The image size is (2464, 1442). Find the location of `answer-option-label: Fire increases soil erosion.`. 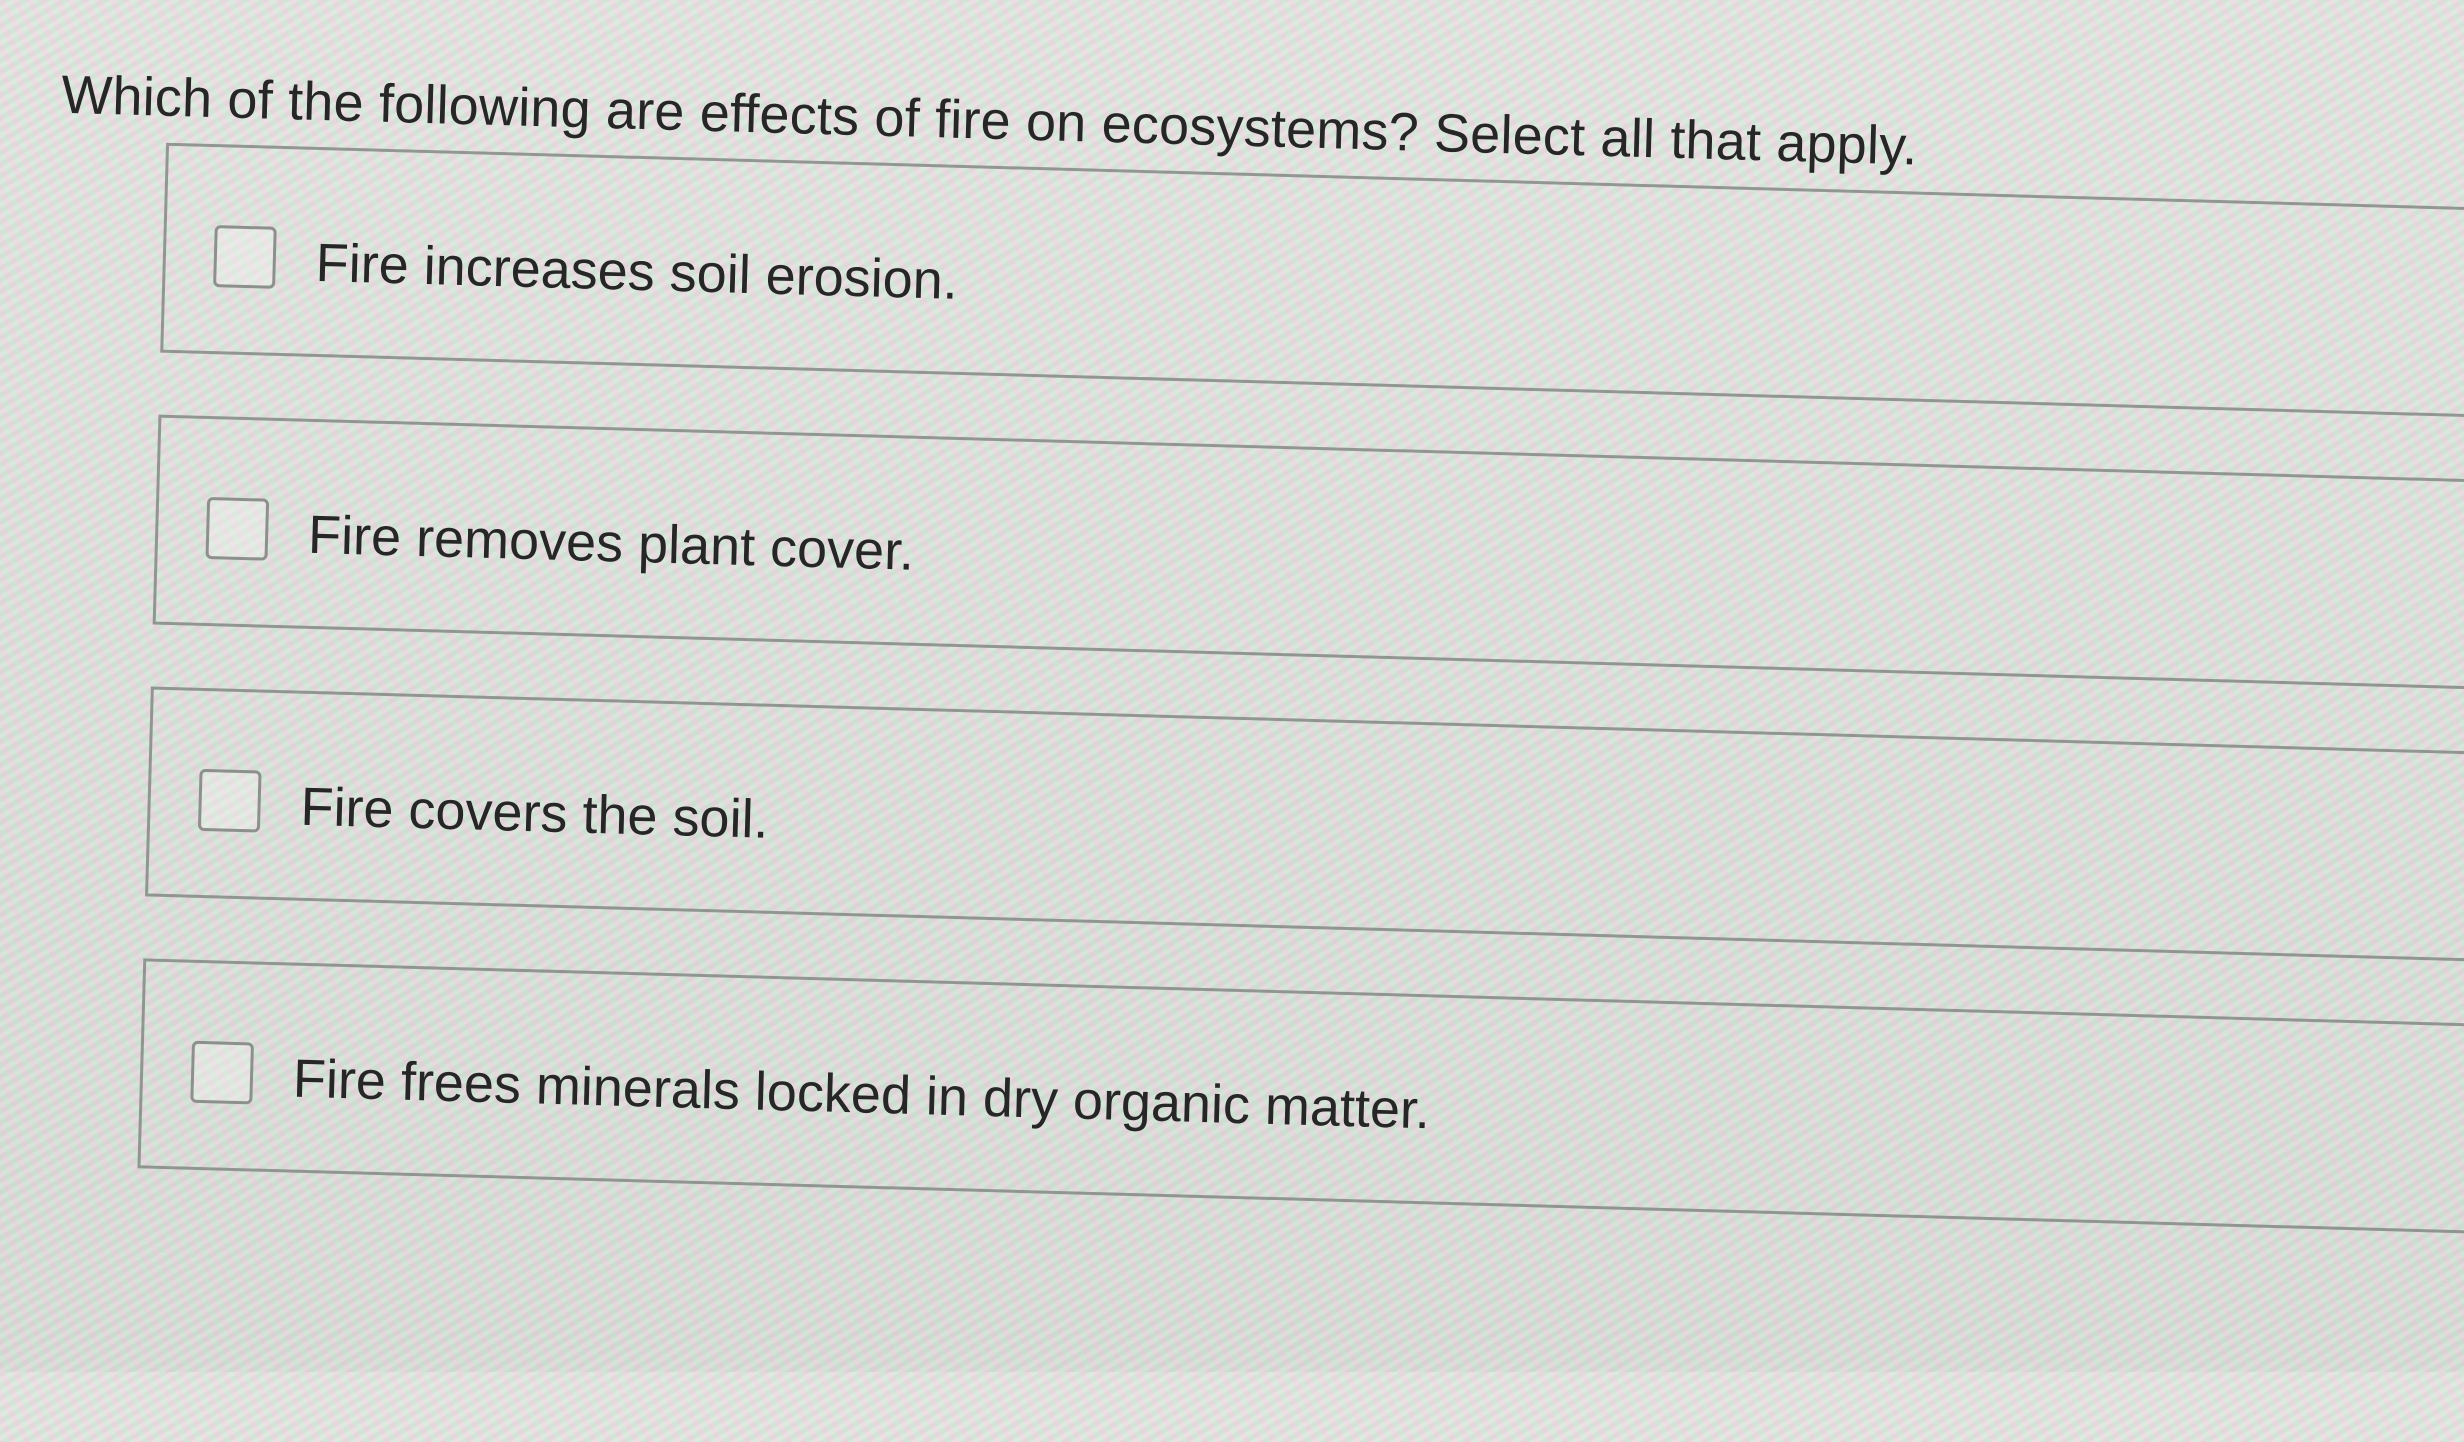

answer-option-label: Fire increases soil erosion. is located at coordinates (636, 271).